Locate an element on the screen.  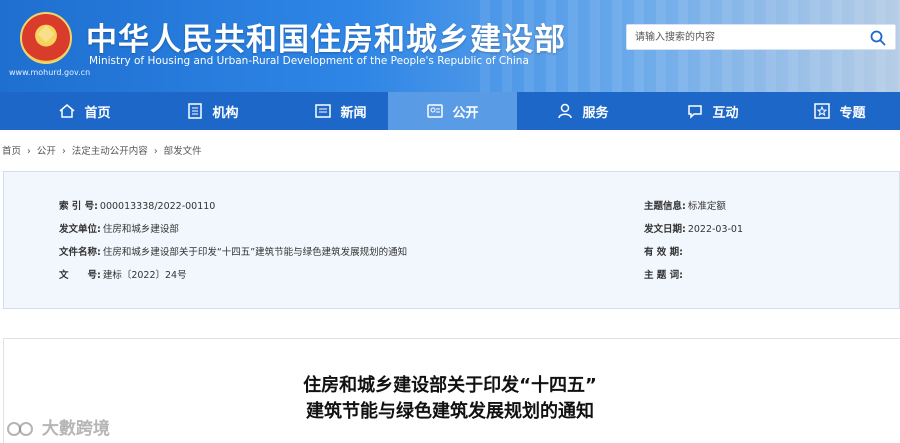
nav-item-news: 新闻 is located at coordinates (340, 111).